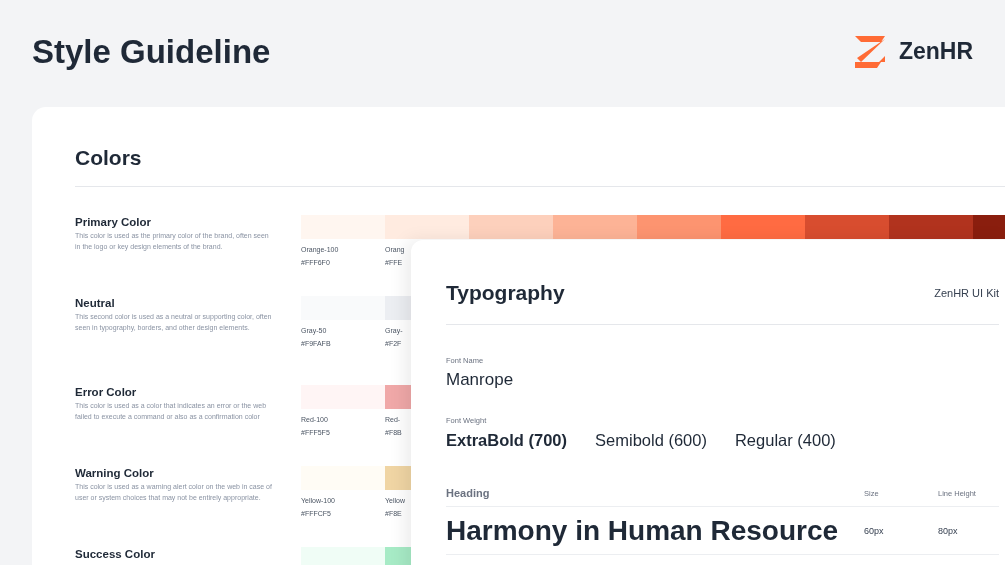  Describe the element at coordinates (505, 293) in the screenshot. I see `section-title: Typography` at that location.